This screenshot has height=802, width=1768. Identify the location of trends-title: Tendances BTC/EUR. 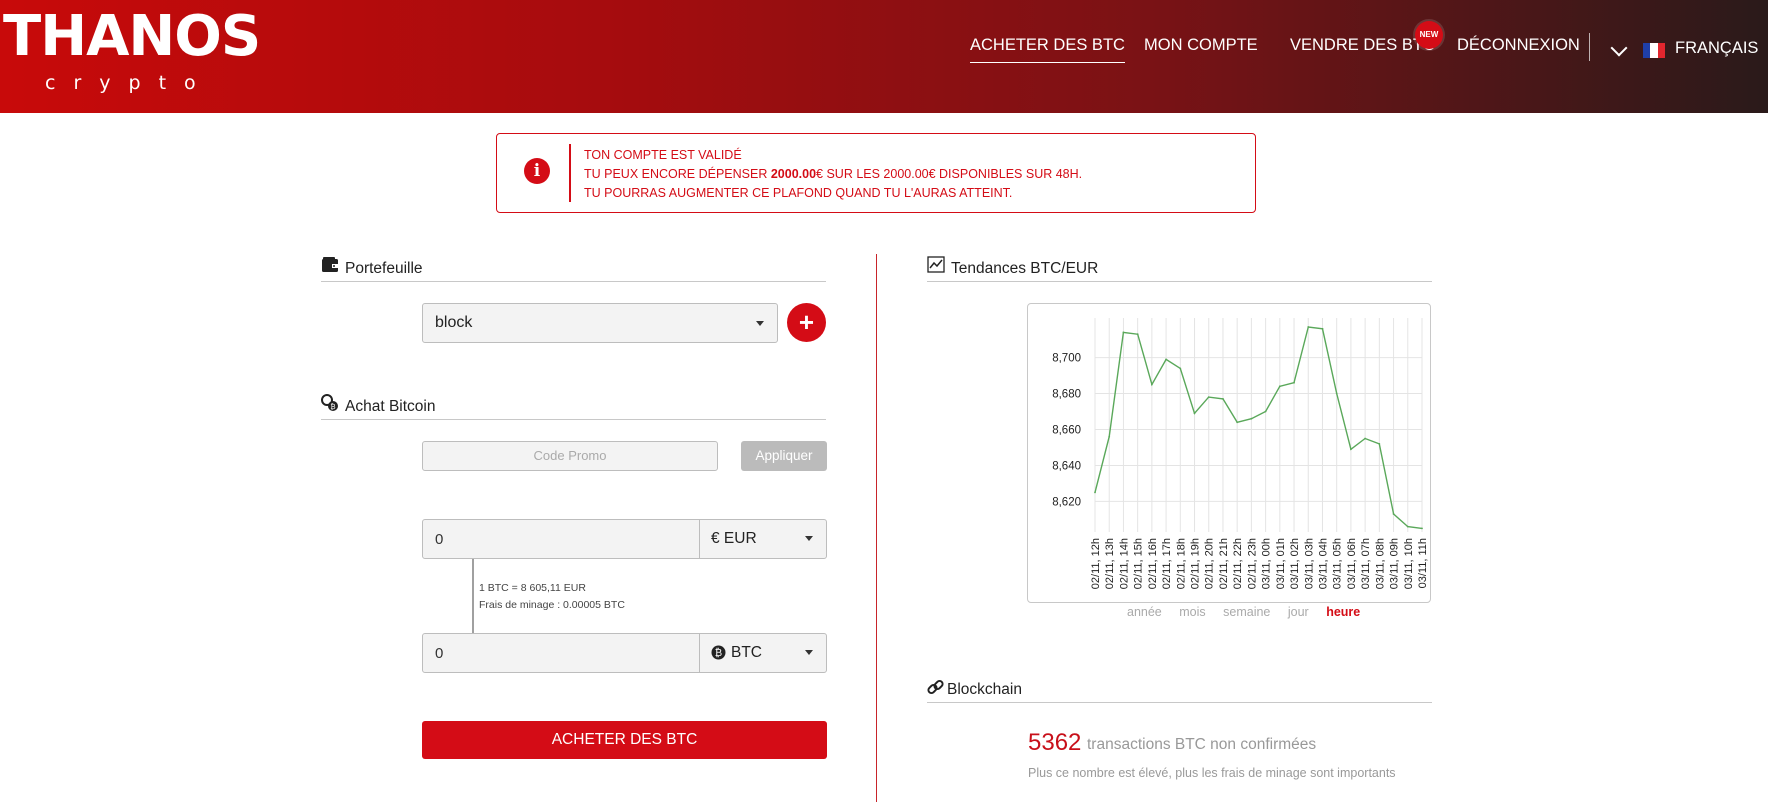
(1025, 268).